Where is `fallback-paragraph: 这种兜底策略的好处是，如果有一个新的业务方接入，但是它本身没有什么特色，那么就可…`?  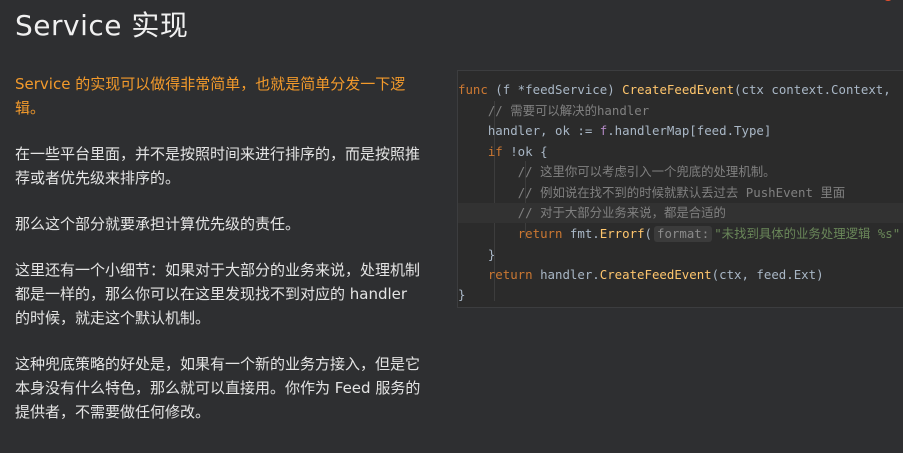 fallback-paragraph: 这种兜底策略的好处是，如果有一个新的业务方接入，但是它本身没有什么特色，那么就可… is located at coordinates (218, 388).